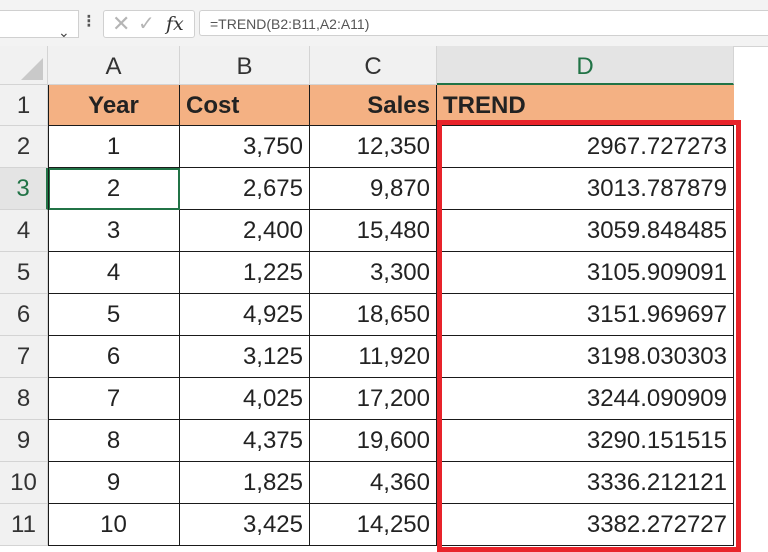 This screenshot has width=768, height=552. I want to click on row-header-10: 10, so click(24, 483).